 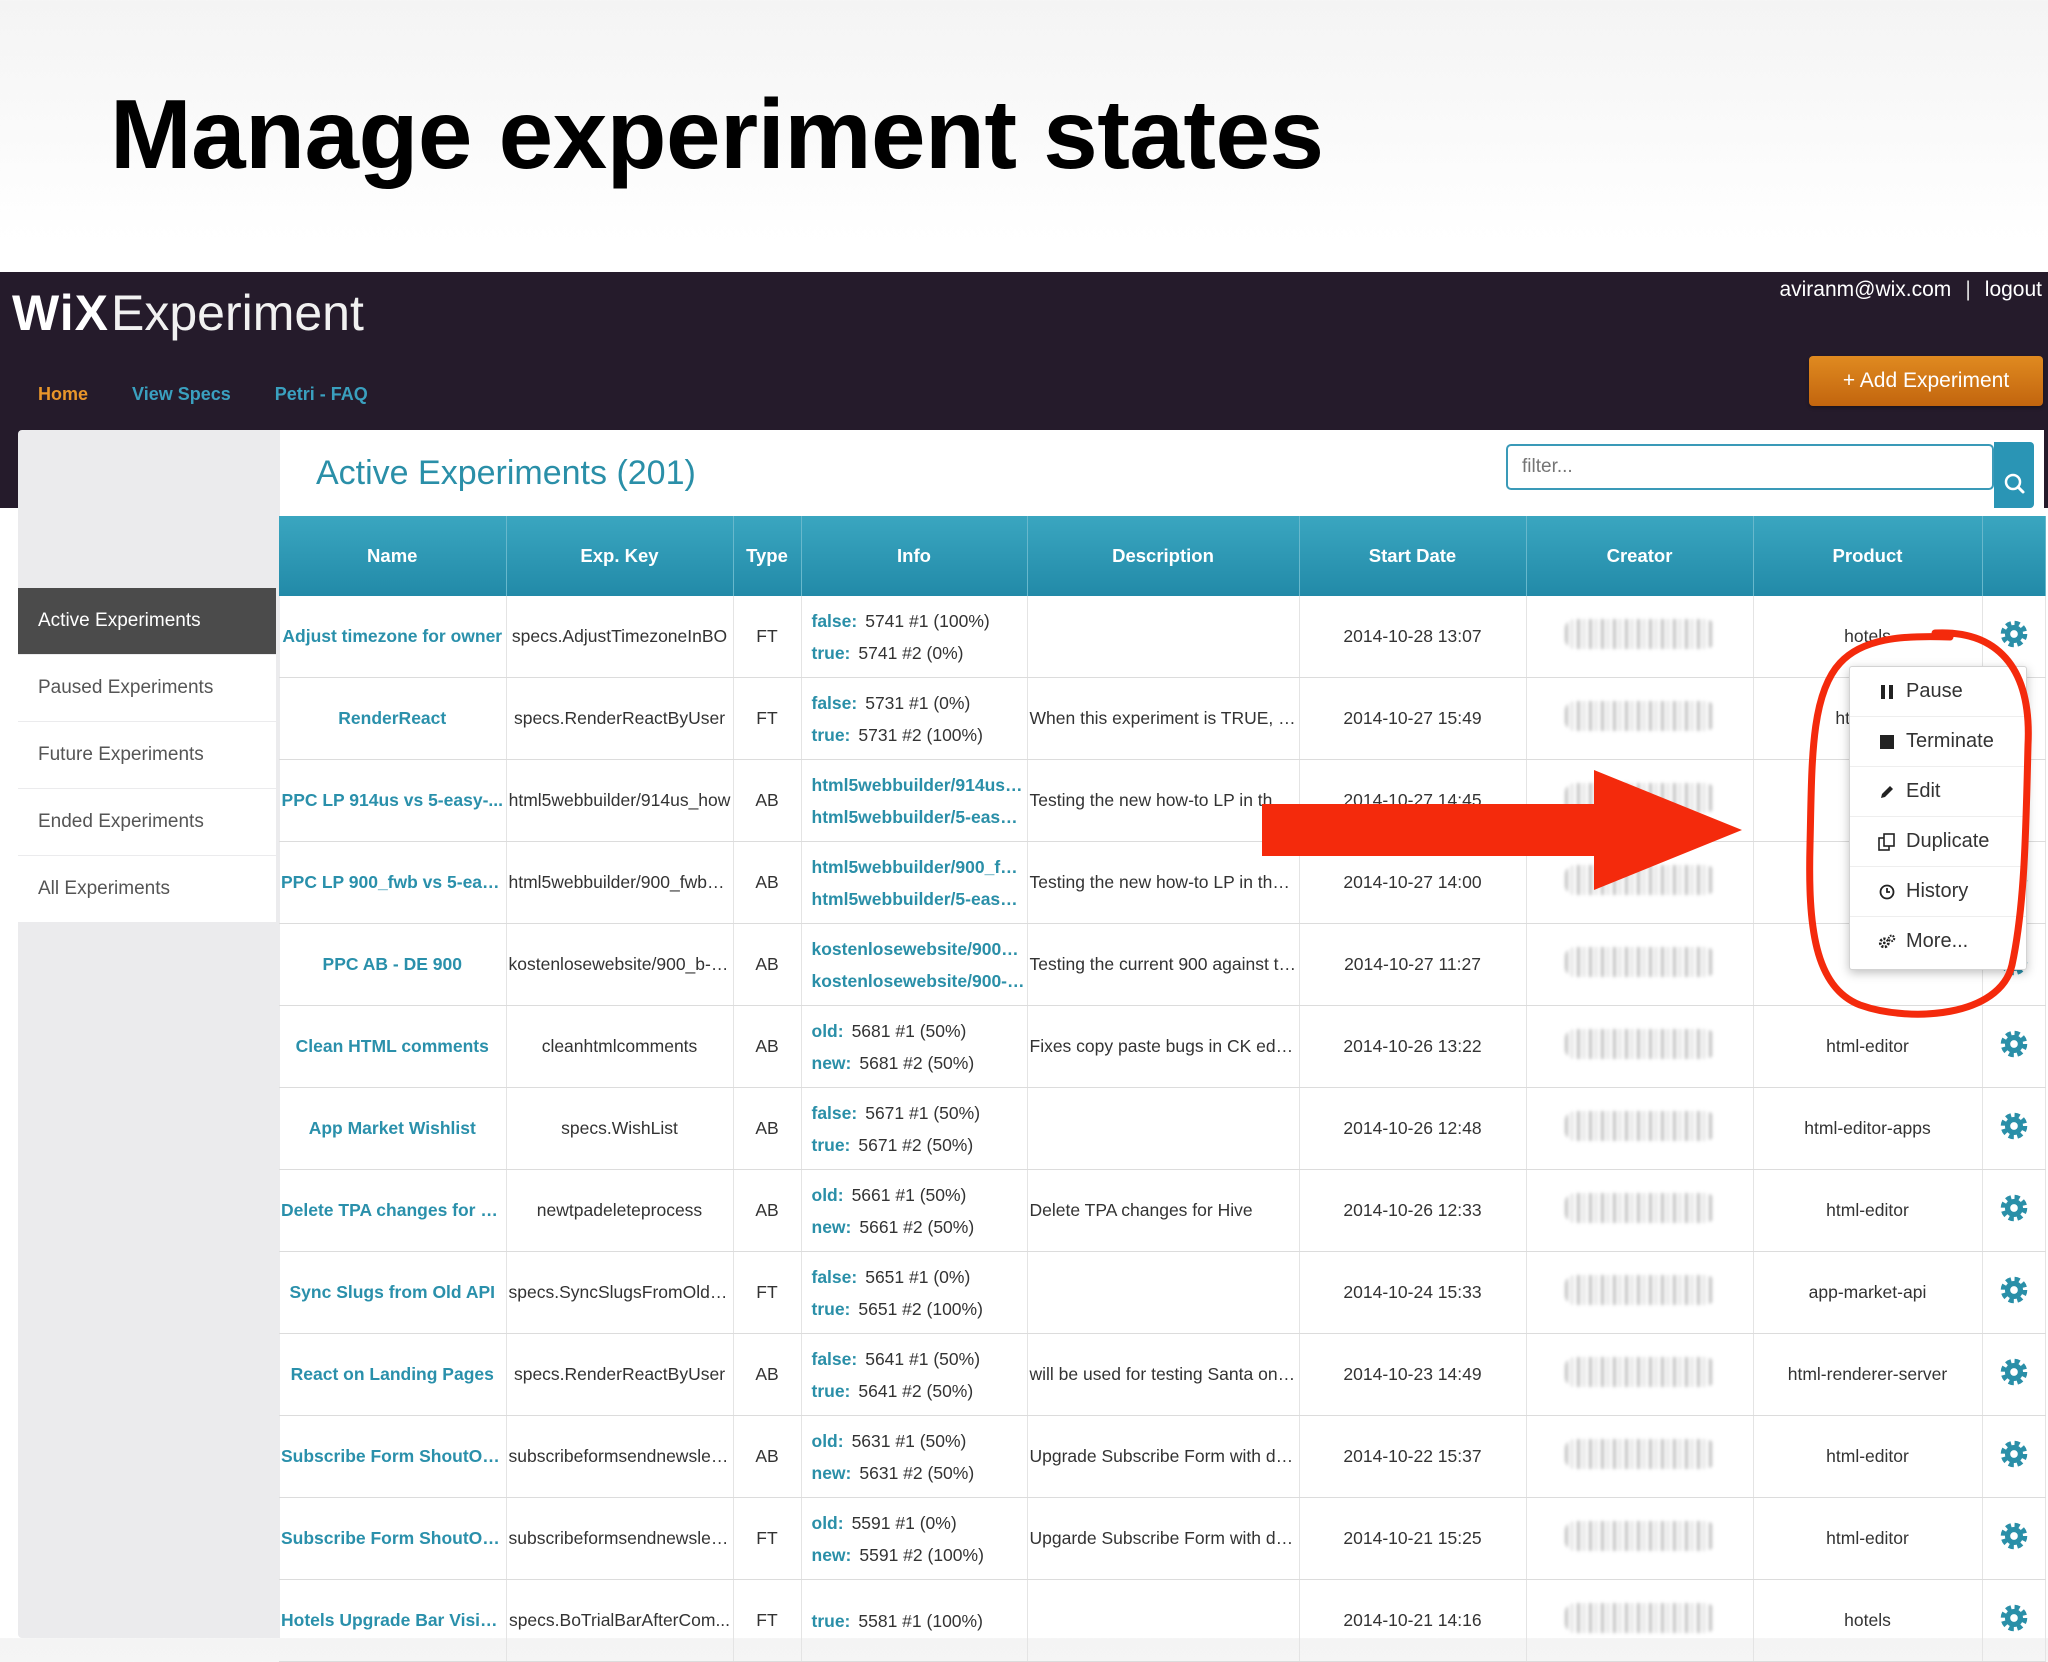 What do you see at coordinates (914, 637) in the screenshot?
I see `experiment-info: false: 5741 #1 (100%) true: 5741 #2 (0%)` at bounding box center [914, 637].